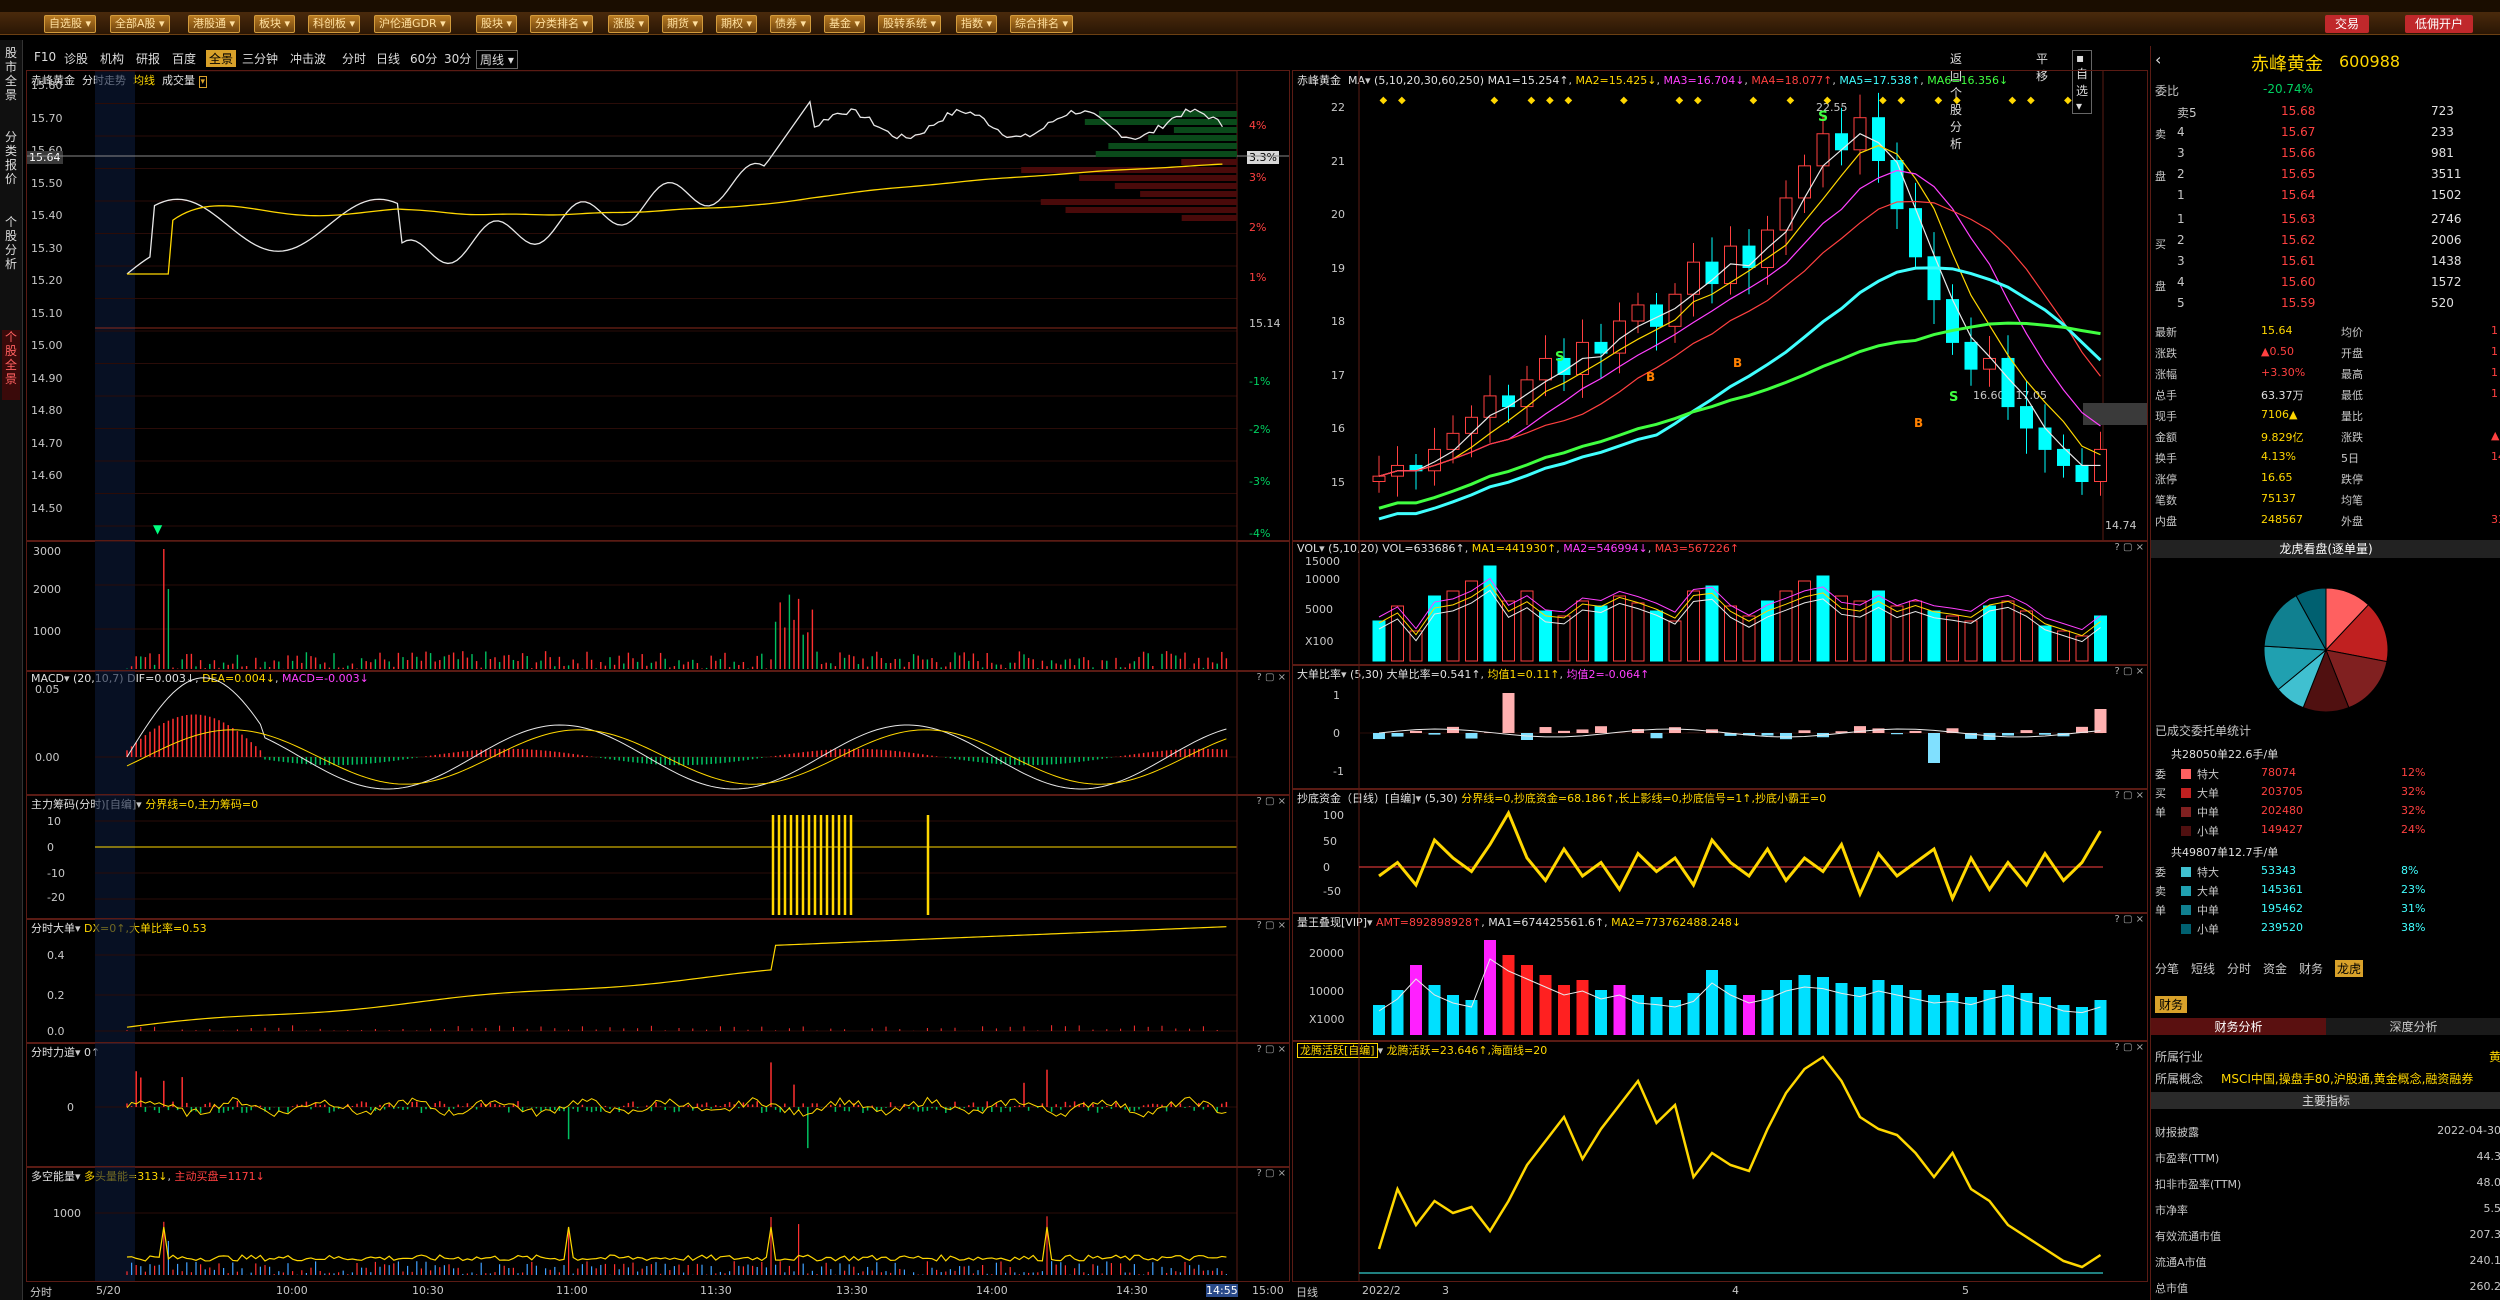 The height and width of the screenshot is (1300, 2500). I want to click on sell-row-key: 中单, so click(2208, 910).